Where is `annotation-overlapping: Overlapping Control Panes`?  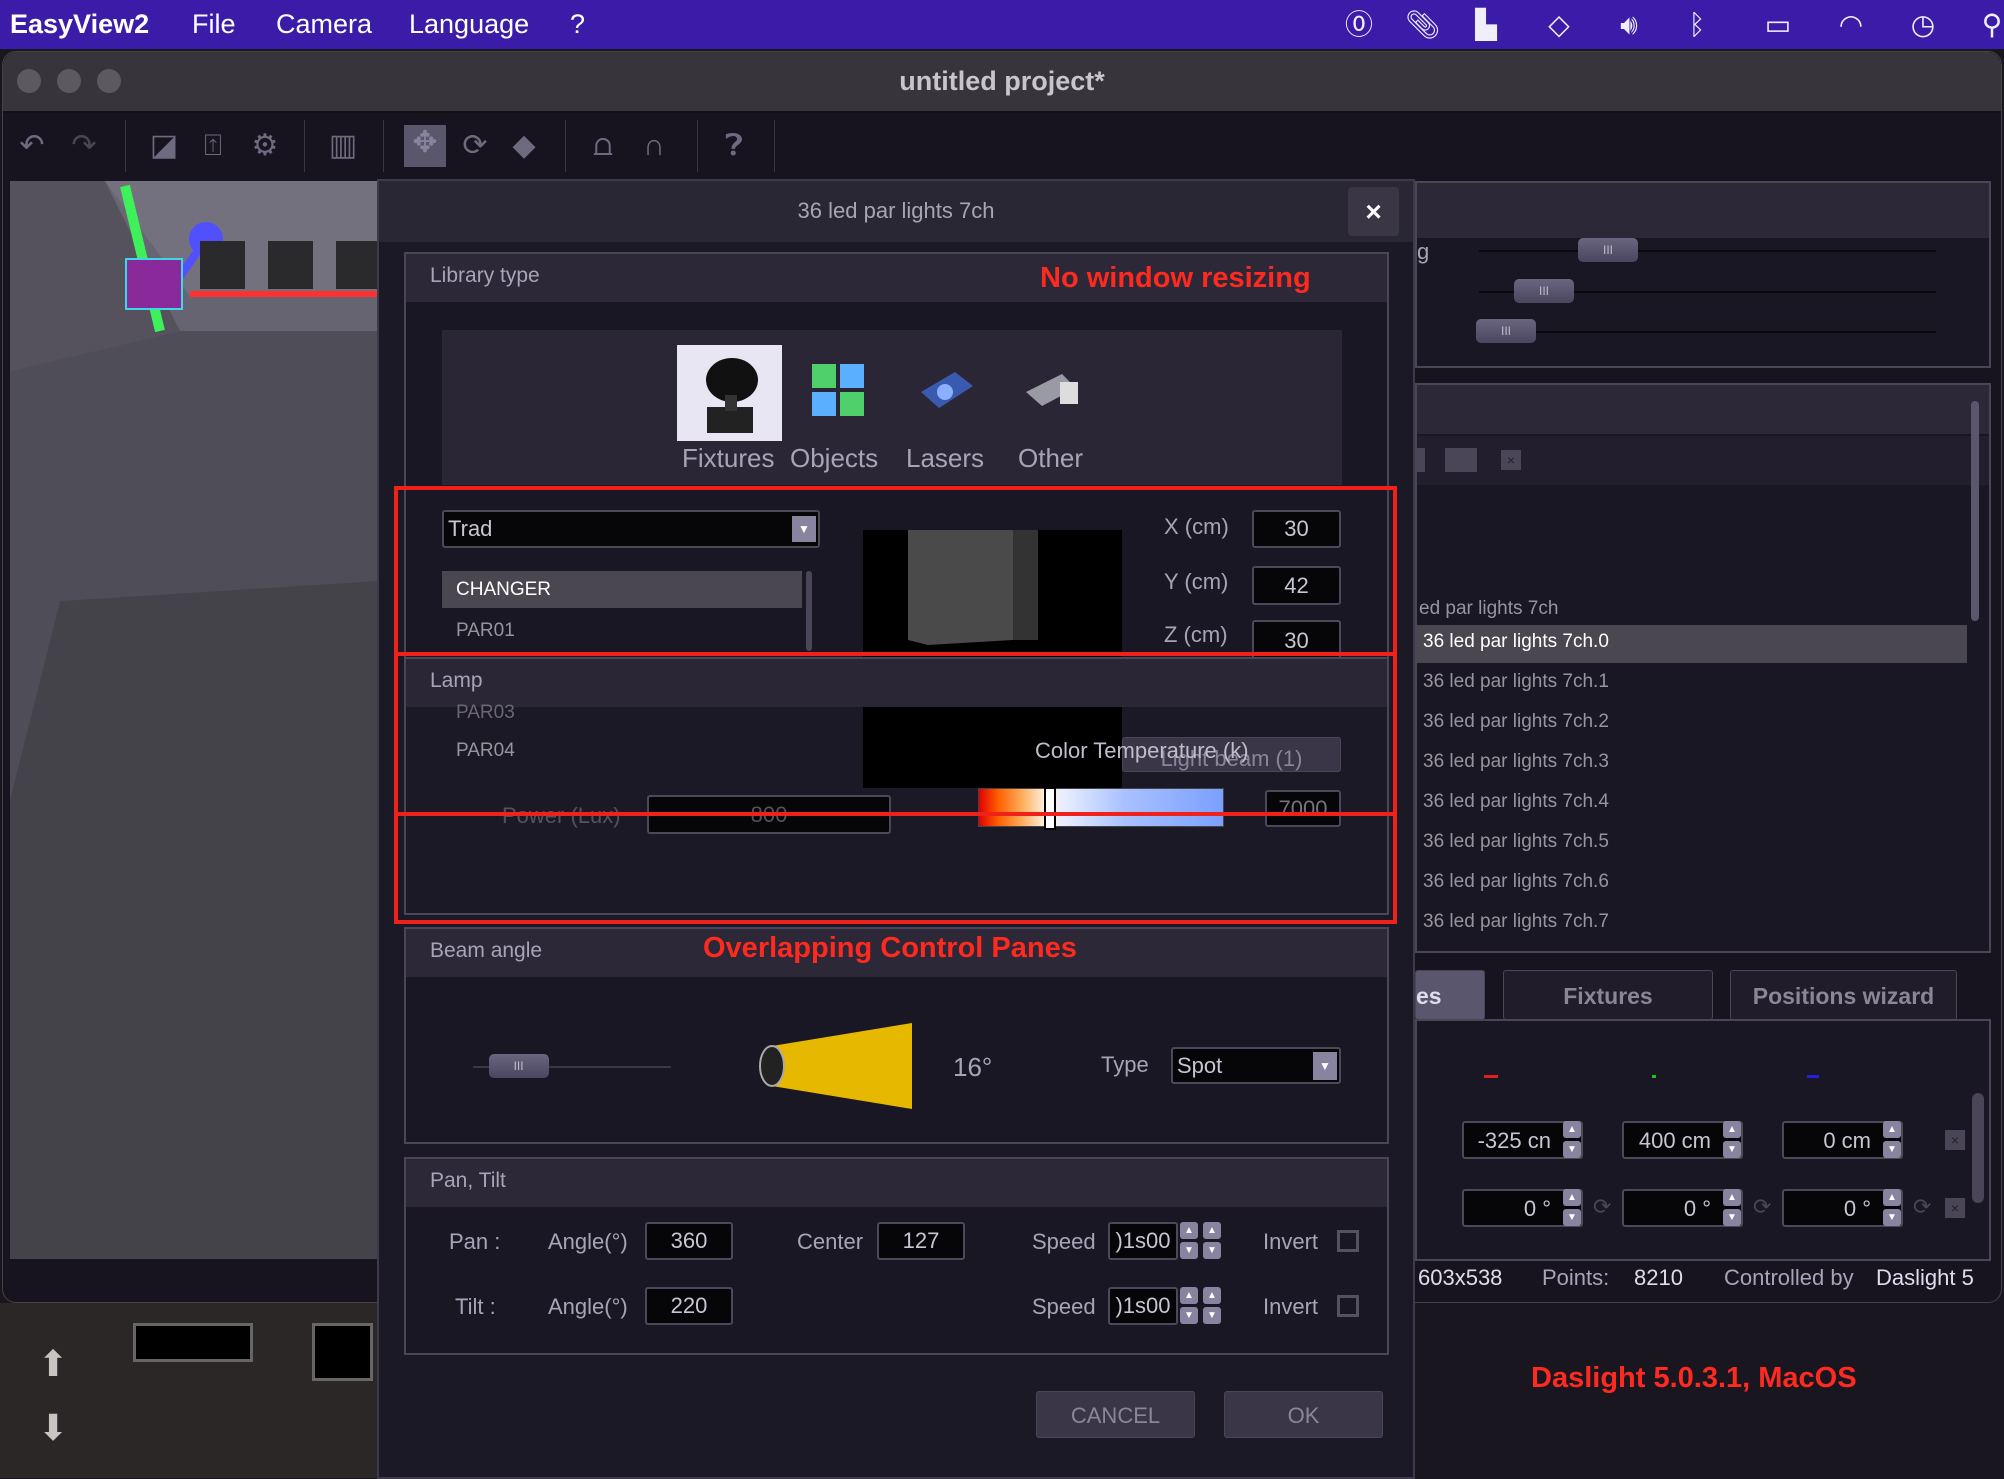
annotation-overlapping: Overlapping Control Panes is located at coordinates (890, 948).